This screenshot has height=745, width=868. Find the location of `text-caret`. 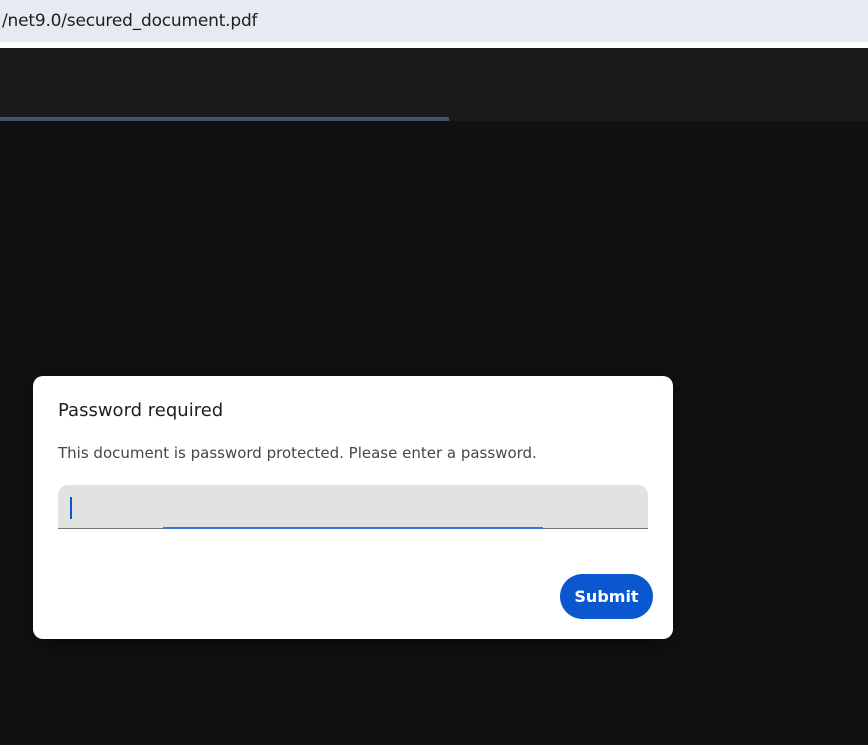

text-caret is located at coordinates (71, 508).